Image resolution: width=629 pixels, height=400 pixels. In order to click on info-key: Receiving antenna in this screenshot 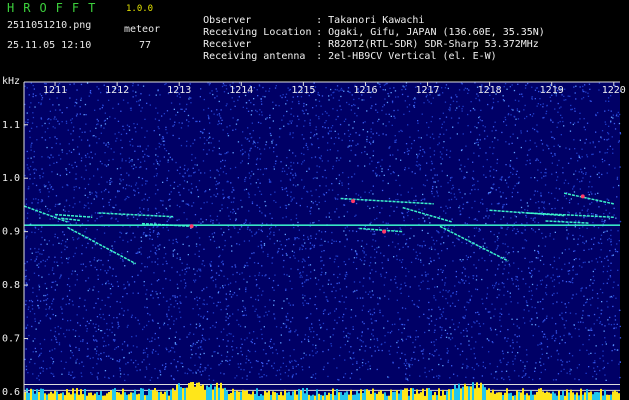, I will do `click(254, 56)`.